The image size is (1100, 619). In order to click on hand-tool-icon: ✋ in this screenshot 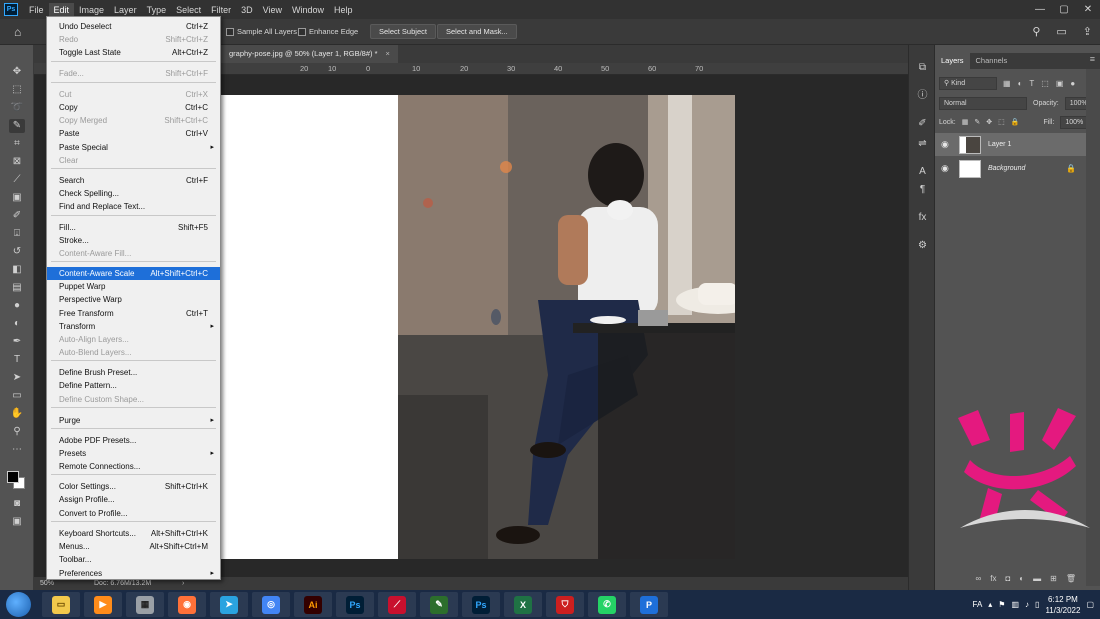, I will do `click(17, 414)`.